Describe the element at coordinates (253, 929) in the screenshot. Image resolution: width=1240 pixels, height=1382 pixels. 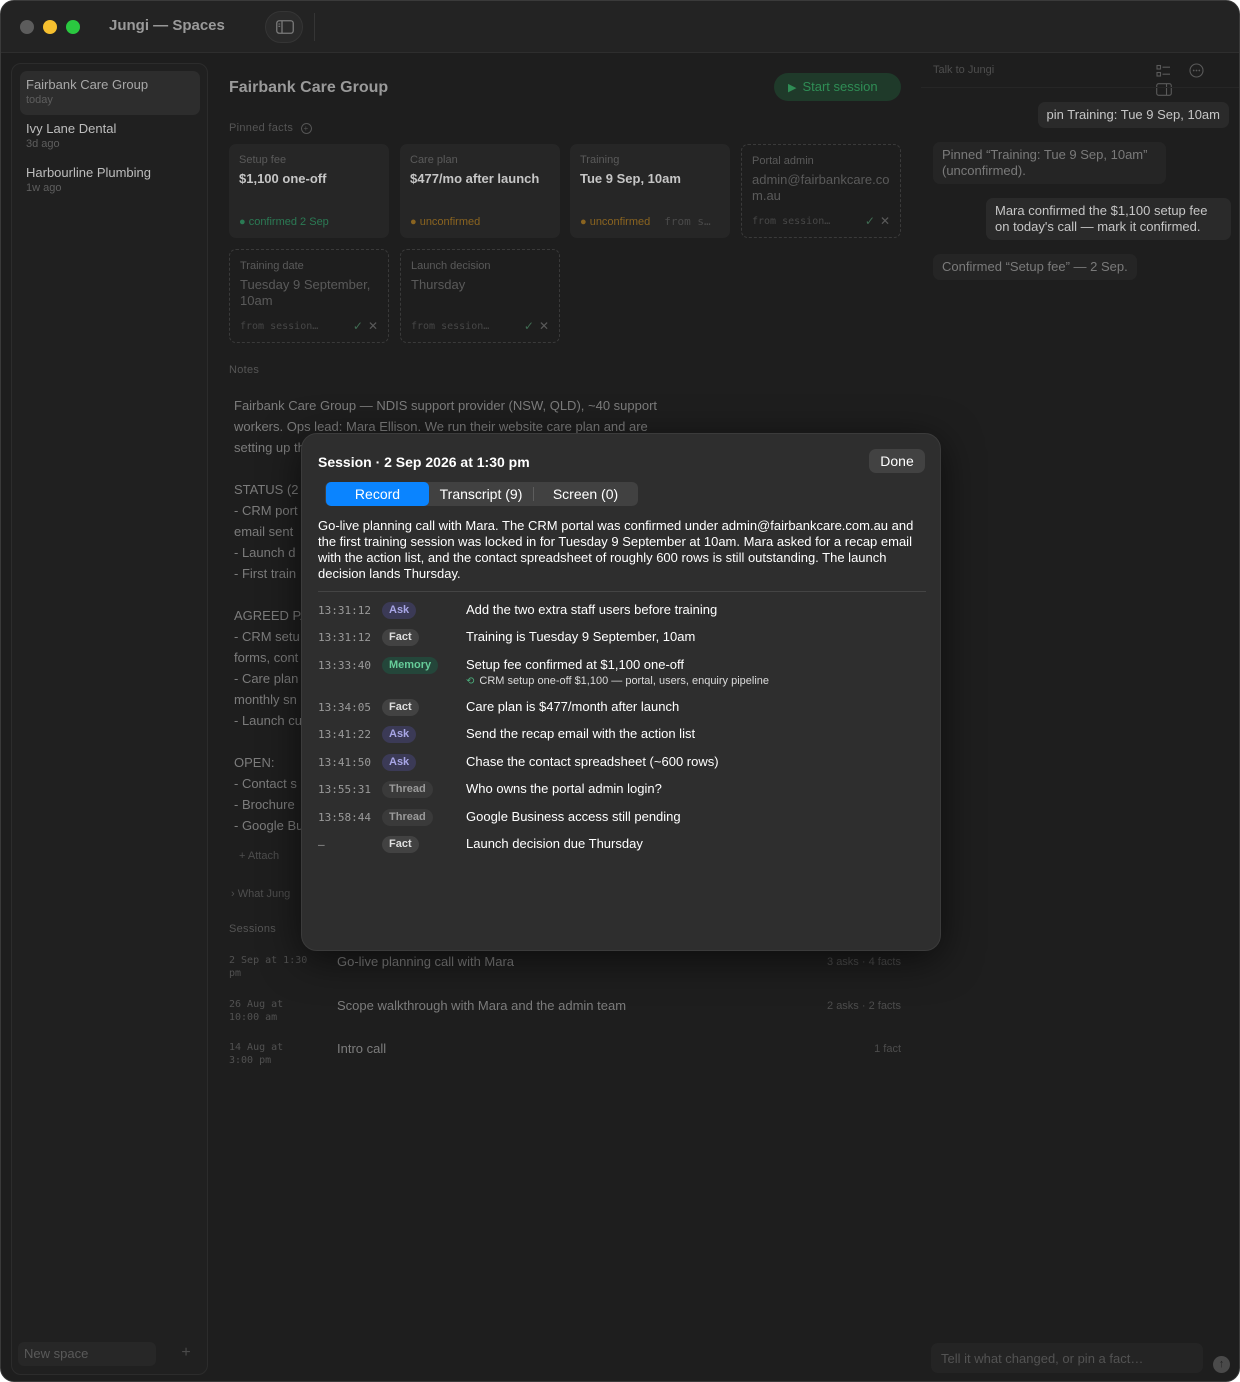
I see `sessions-heading: Sessions` at that location.